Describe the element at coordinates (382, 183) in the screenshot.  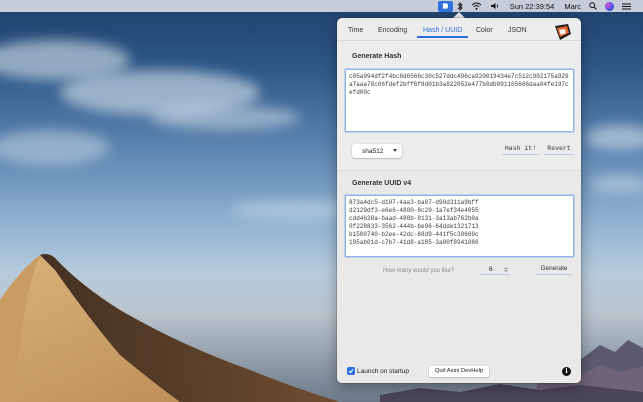
I see `generate-uuid-title: Generate UUID v4` at that location.